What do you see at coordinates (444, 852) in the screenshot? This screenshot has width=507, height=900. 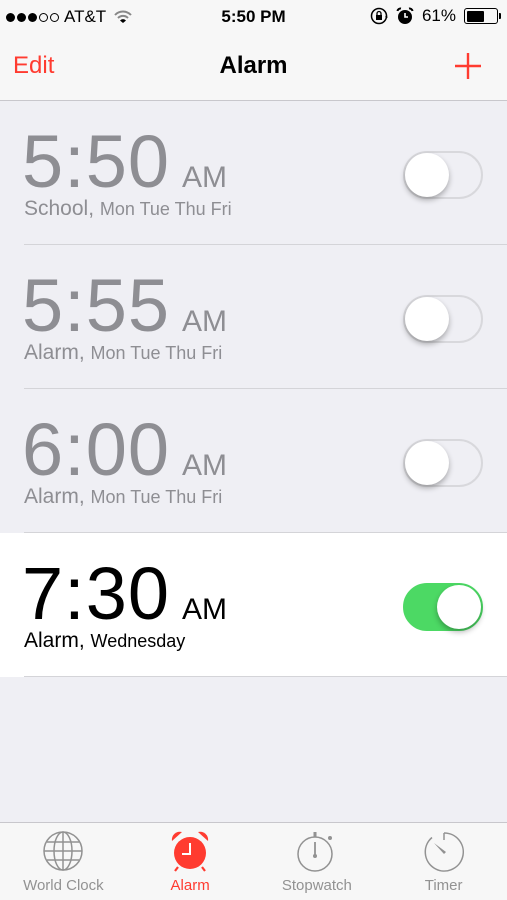 I see `timer-icon` at bounding box center [444, 852].